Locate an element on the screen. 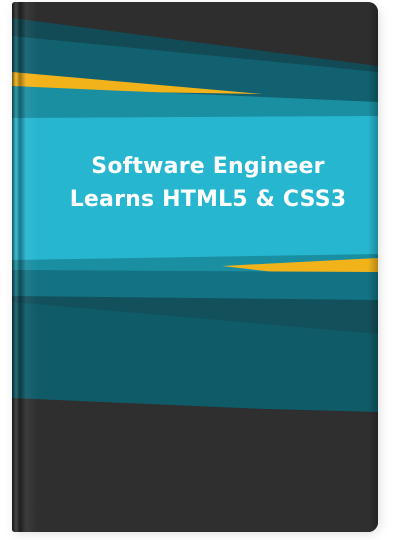  book-title: Software Engineer Learns HTML5 & CSS3 is located at coordinates (208, 183).